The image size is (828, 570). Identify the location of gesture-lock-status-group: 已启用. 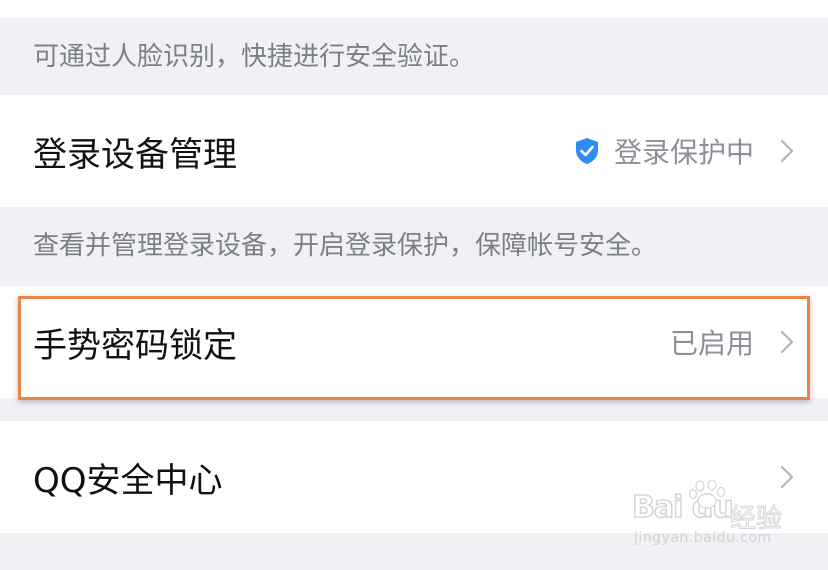
(732, 342).